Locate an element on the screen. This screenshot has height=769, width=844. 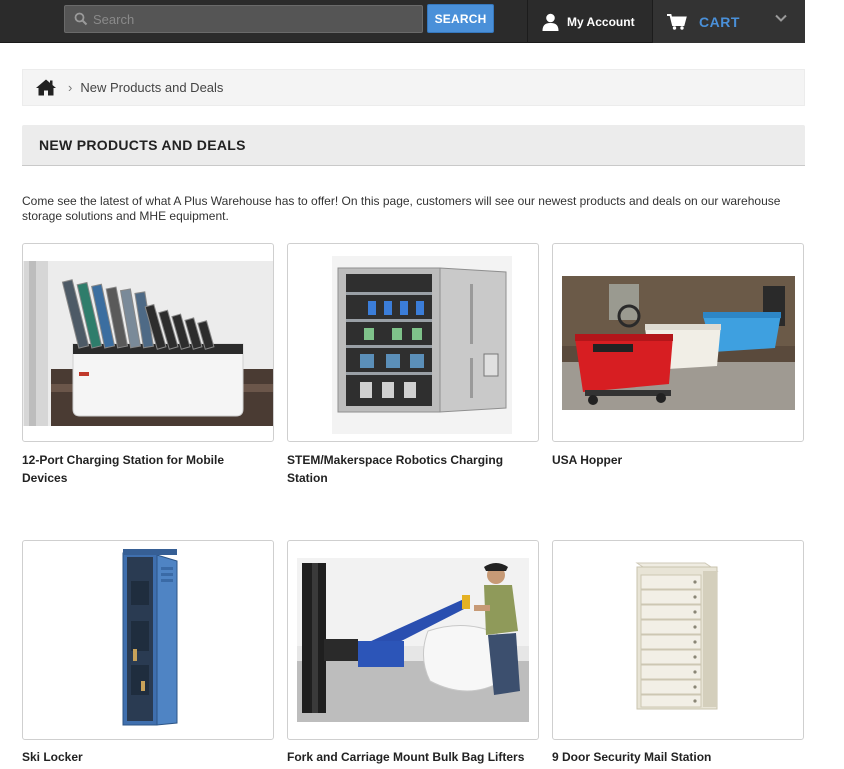
top-navigation-bar: SEARCH My Account CART is located at coordinates (402, 21).